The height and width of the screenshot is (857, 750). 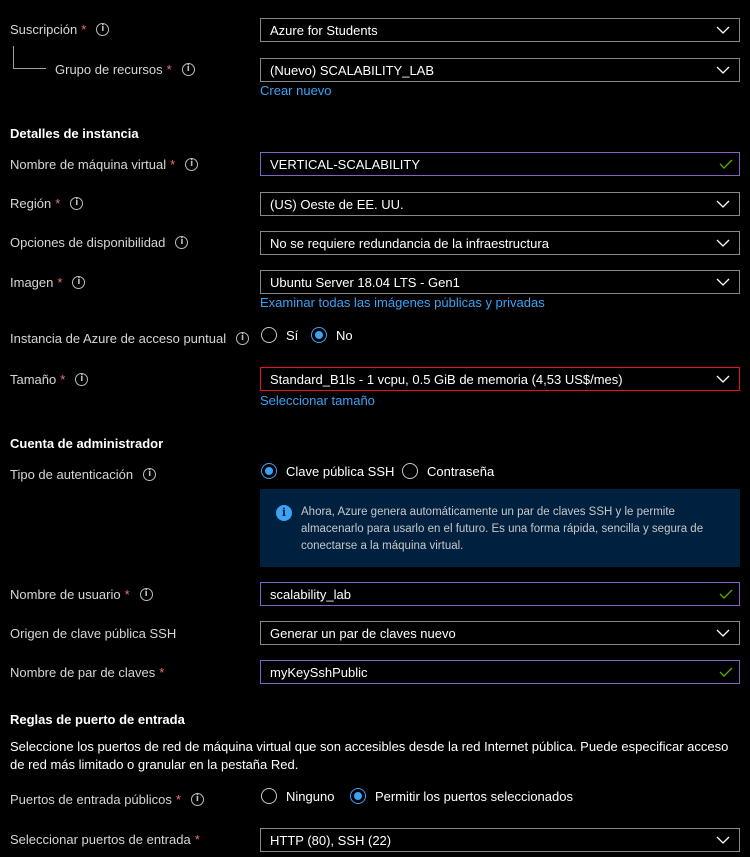 What do you see at coordinates (500, 282) in the screenshot?
I see `image-dropdown: Ubuntu Server 18.04 LTS - Gen1` at bounding box center [500, 282].